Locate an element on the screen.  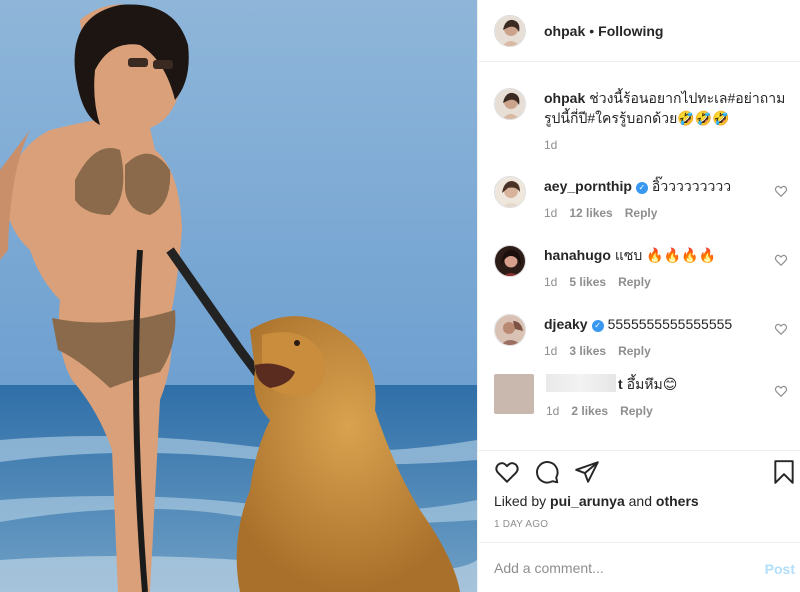
redacted-username-block is located at coordinates (581, 383).